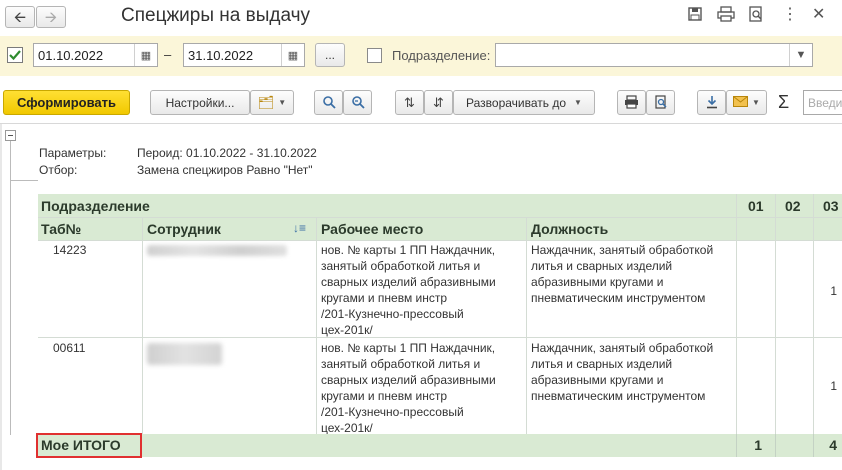 This screenshot has height=470, width=842. I want to click on quick-search-input: Введи, so click(822, 102).